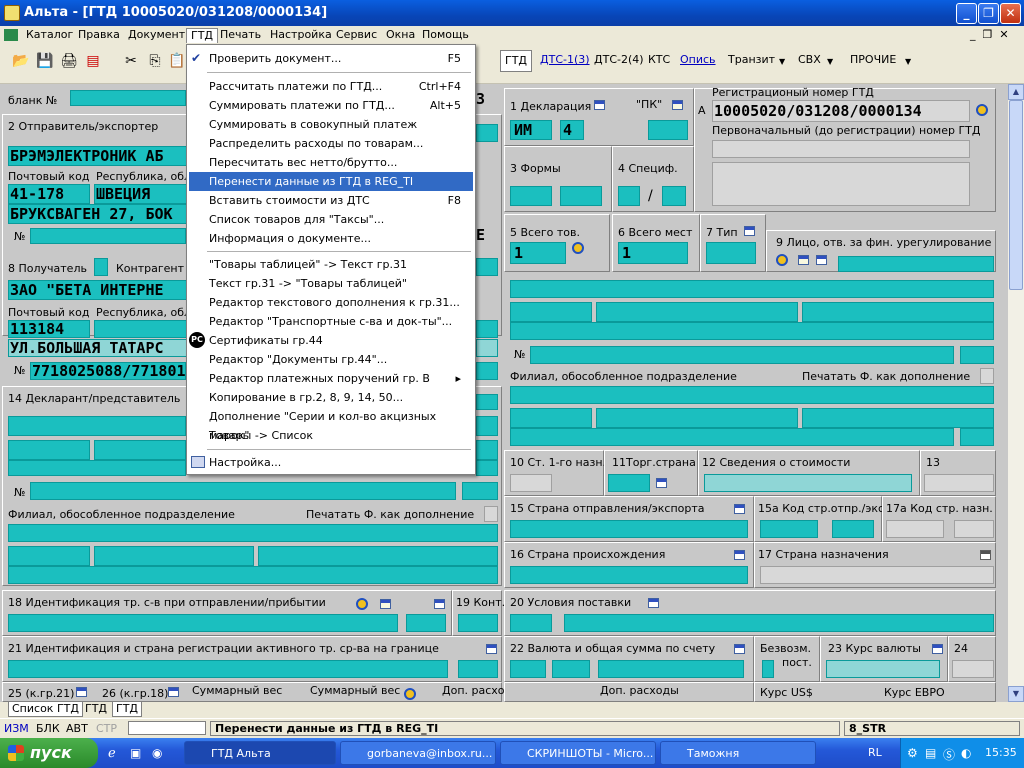  What do you see at coordinates (400, 35) in the screenshot?
I see `menu-windows: Окна` at bounding box center [400, 35].